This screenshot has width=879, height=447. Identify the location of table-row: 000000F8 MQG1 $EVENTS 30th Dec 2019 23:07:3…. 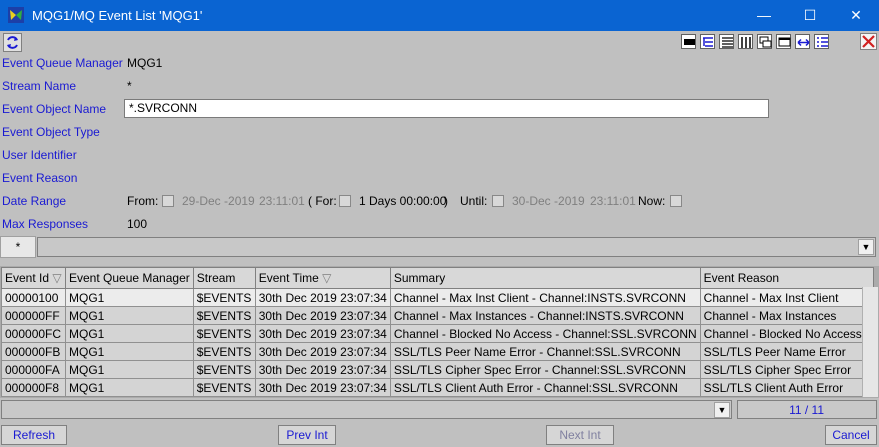
(437, 387).